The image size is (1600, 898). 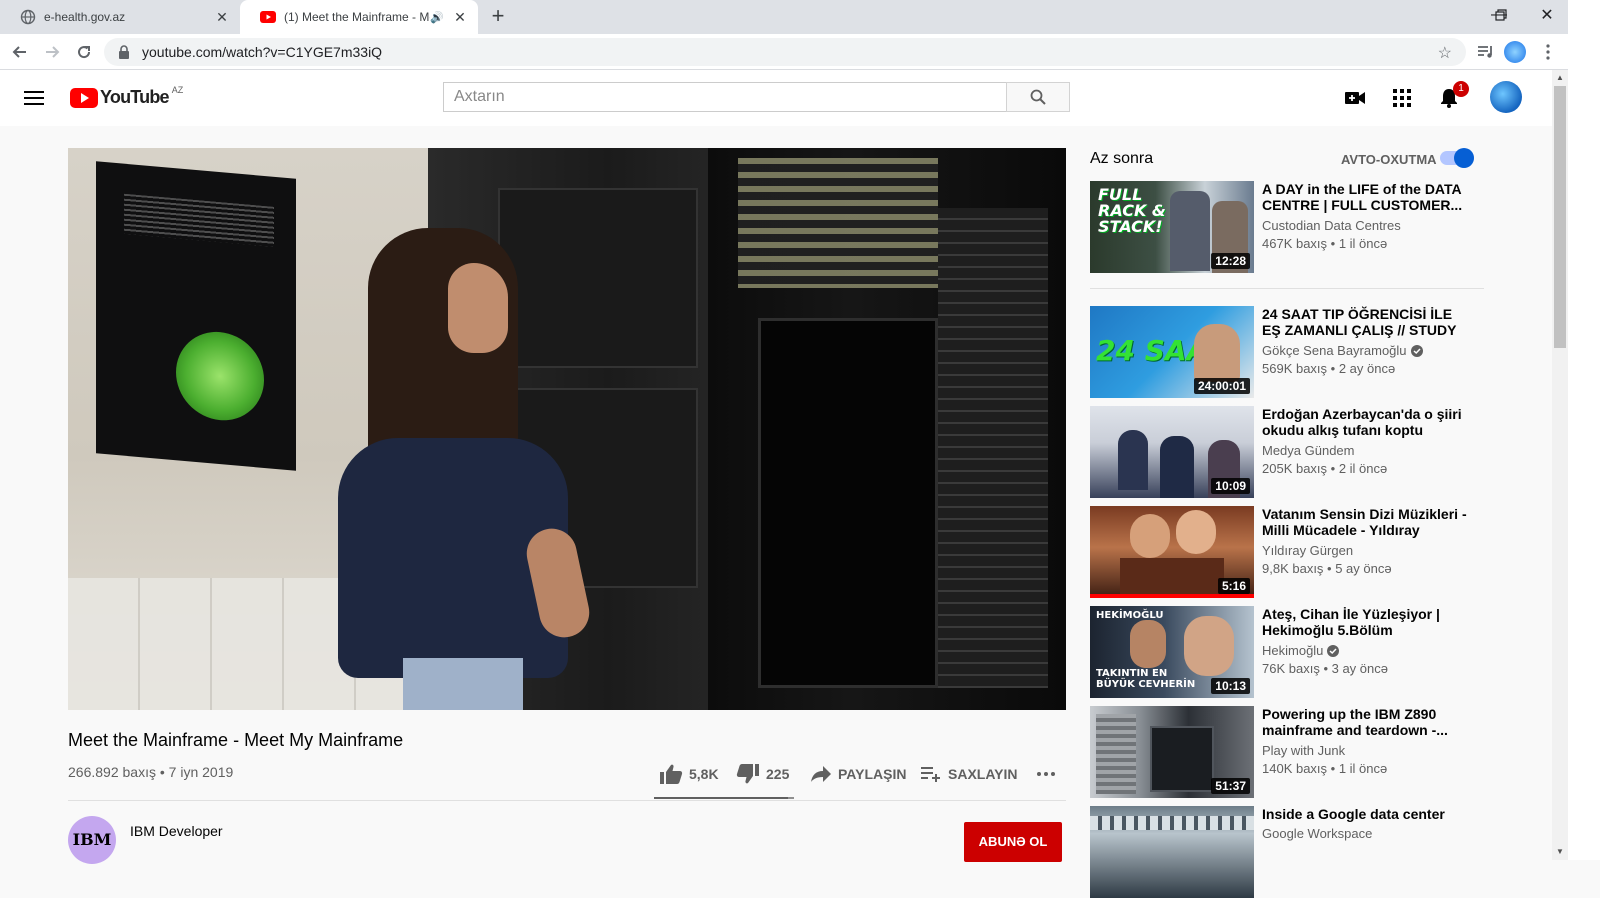 What do you see at coordinates (176, 831) in the screenshot?
I see `channel-name: IBM Developer` at bounding box center [176, 831].